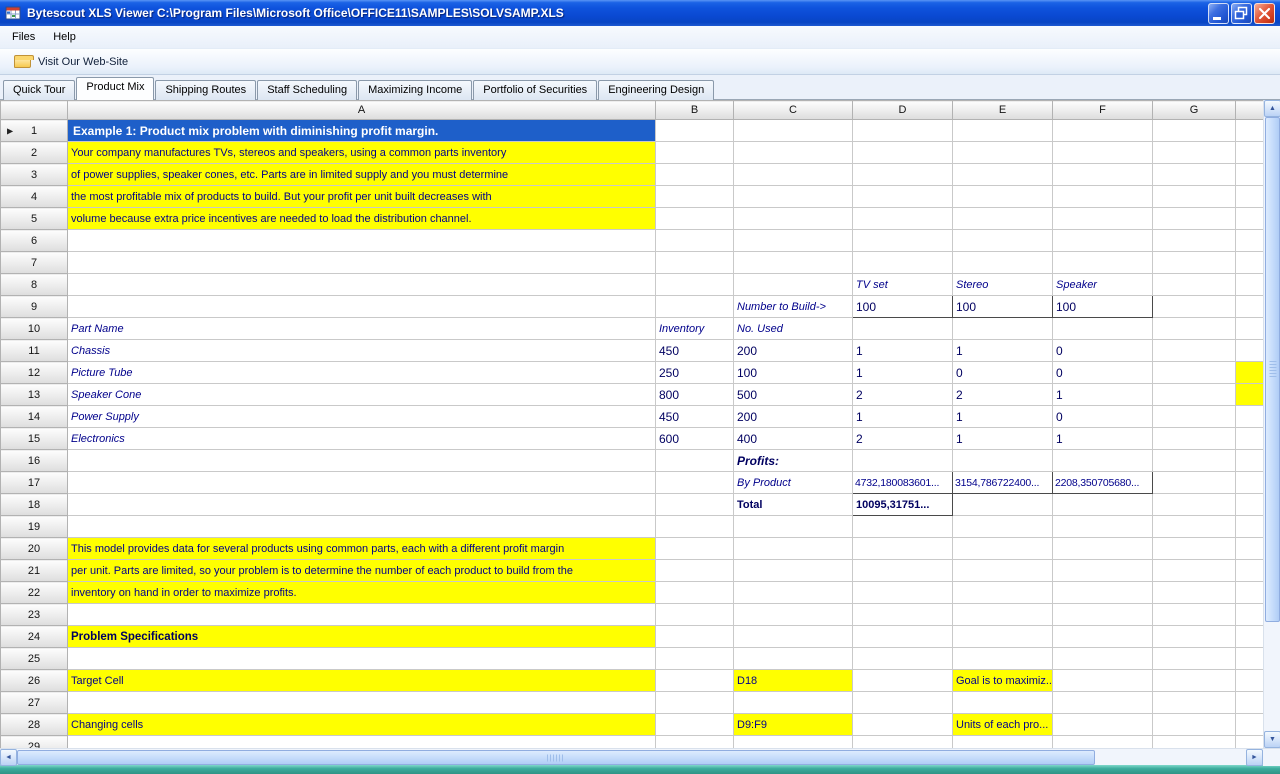 The image size is (1280, 774). I want to click on cell-G23, so click(1194, 614).